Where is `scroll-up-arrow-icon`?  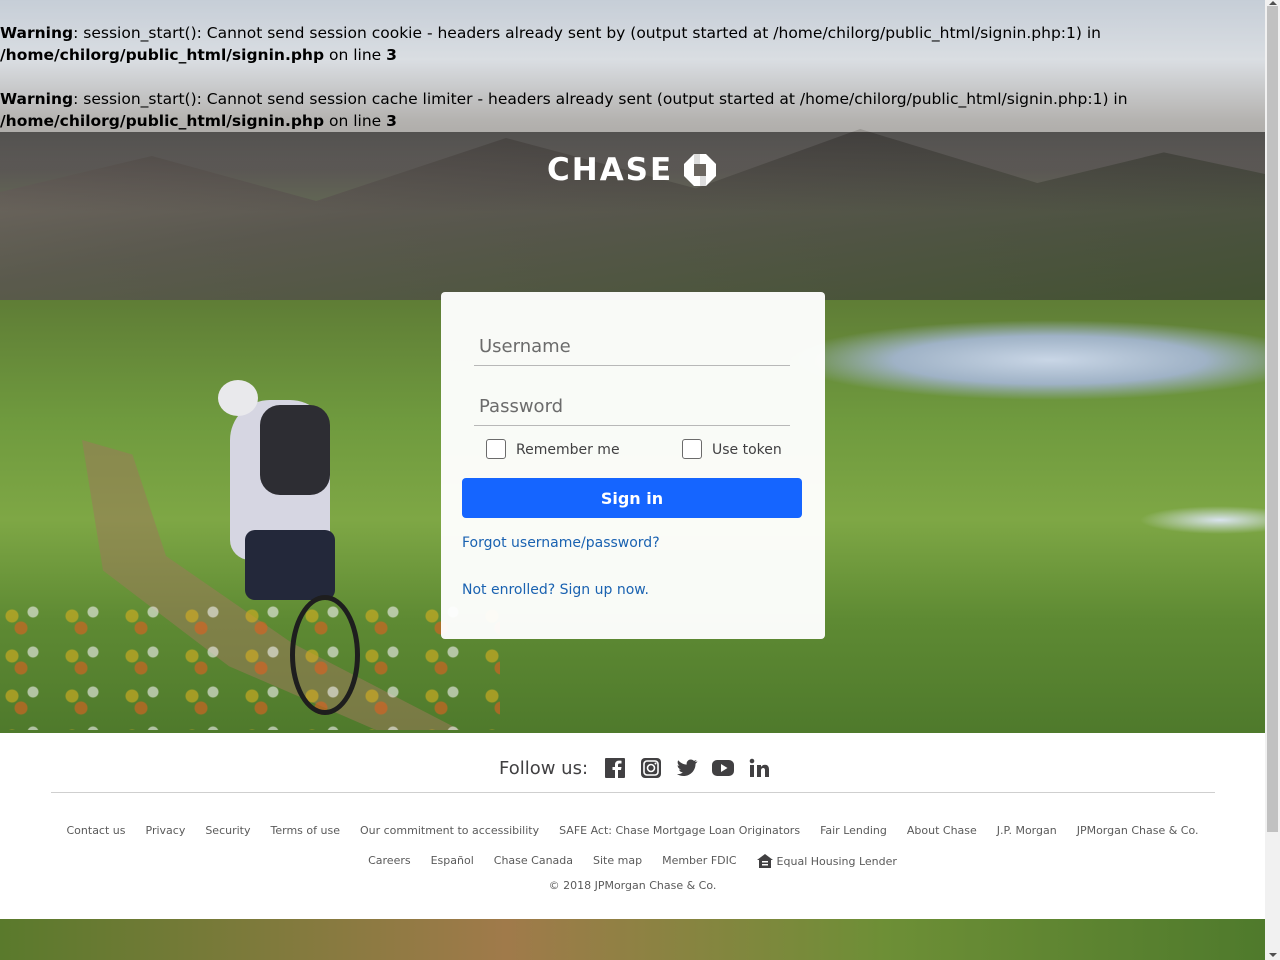 scroll-up-arrow-icon is located at coordinates (1273, 3).